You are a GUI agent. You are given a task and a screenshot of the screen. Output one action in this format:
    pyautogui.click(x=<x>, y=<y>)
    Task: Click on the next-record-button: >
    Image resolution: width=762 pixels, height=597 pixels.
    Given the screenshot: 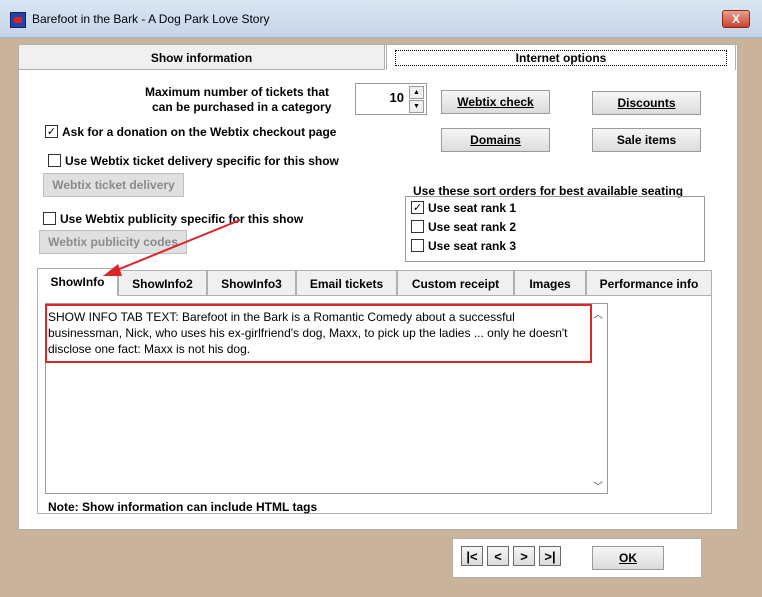 What is the action you would take?
    pyautogui.click(x=524, y=556)
    